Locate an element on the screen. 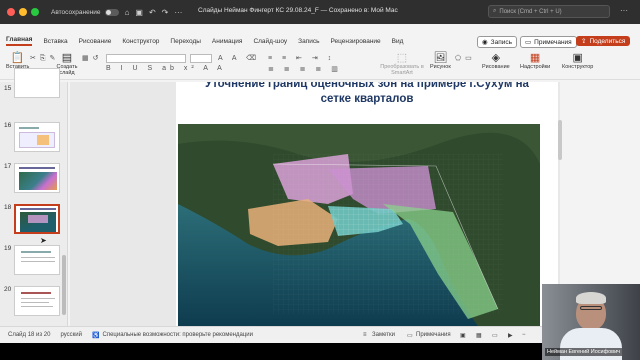 Image resolution: width=640 pixels, height=360 pixels. paste-icon: 📋 is located at coordinates (17, 58).